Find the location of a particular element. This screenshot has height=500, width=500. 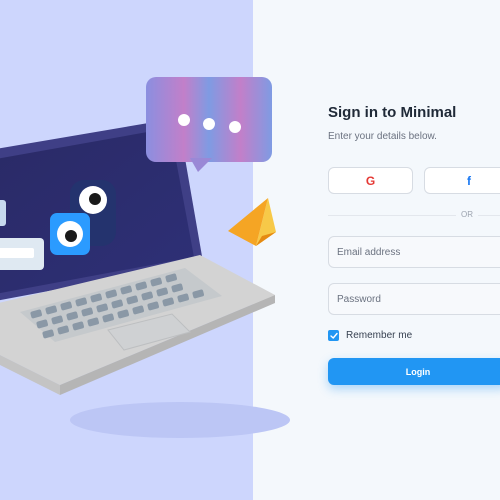

login-button: Login is located at coordinates (414, 371).